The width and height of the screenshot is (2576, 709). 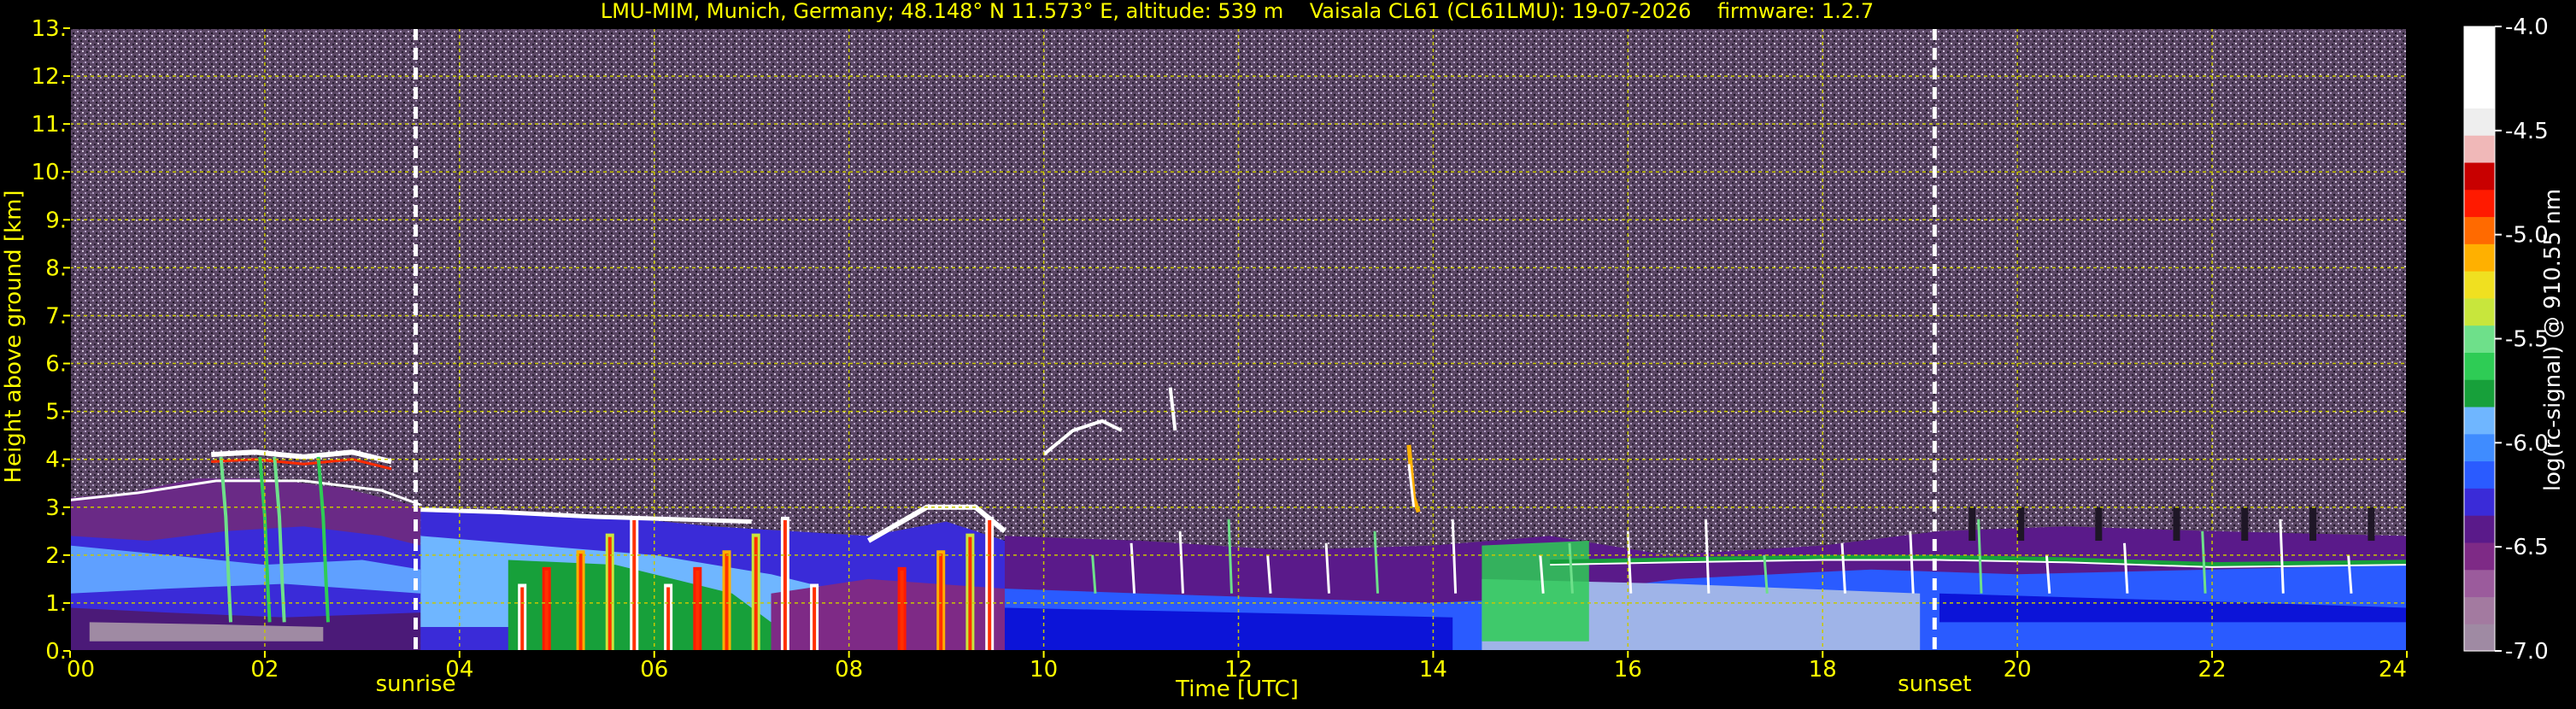 I want to click on colorbar-tick-label: -6.5, so click(x=2527, y=547).